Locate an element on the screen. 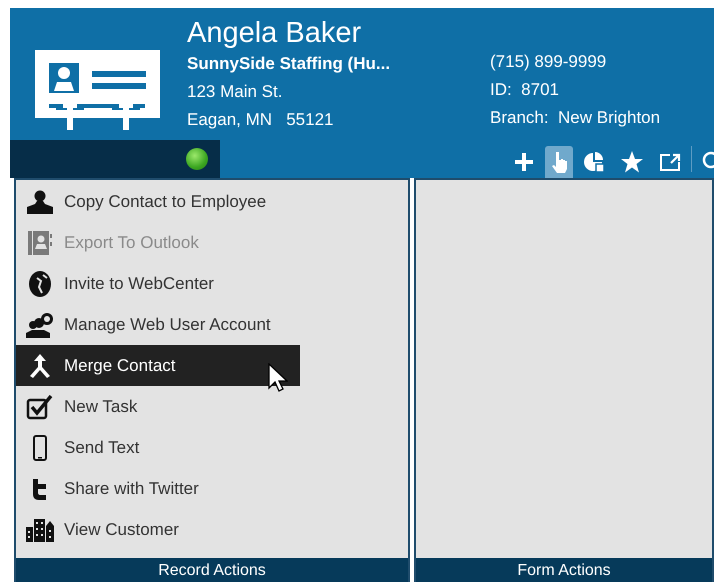 This screenshot has height=582, width=714. pointer-hand-icon is located at coordinates (559, 162).